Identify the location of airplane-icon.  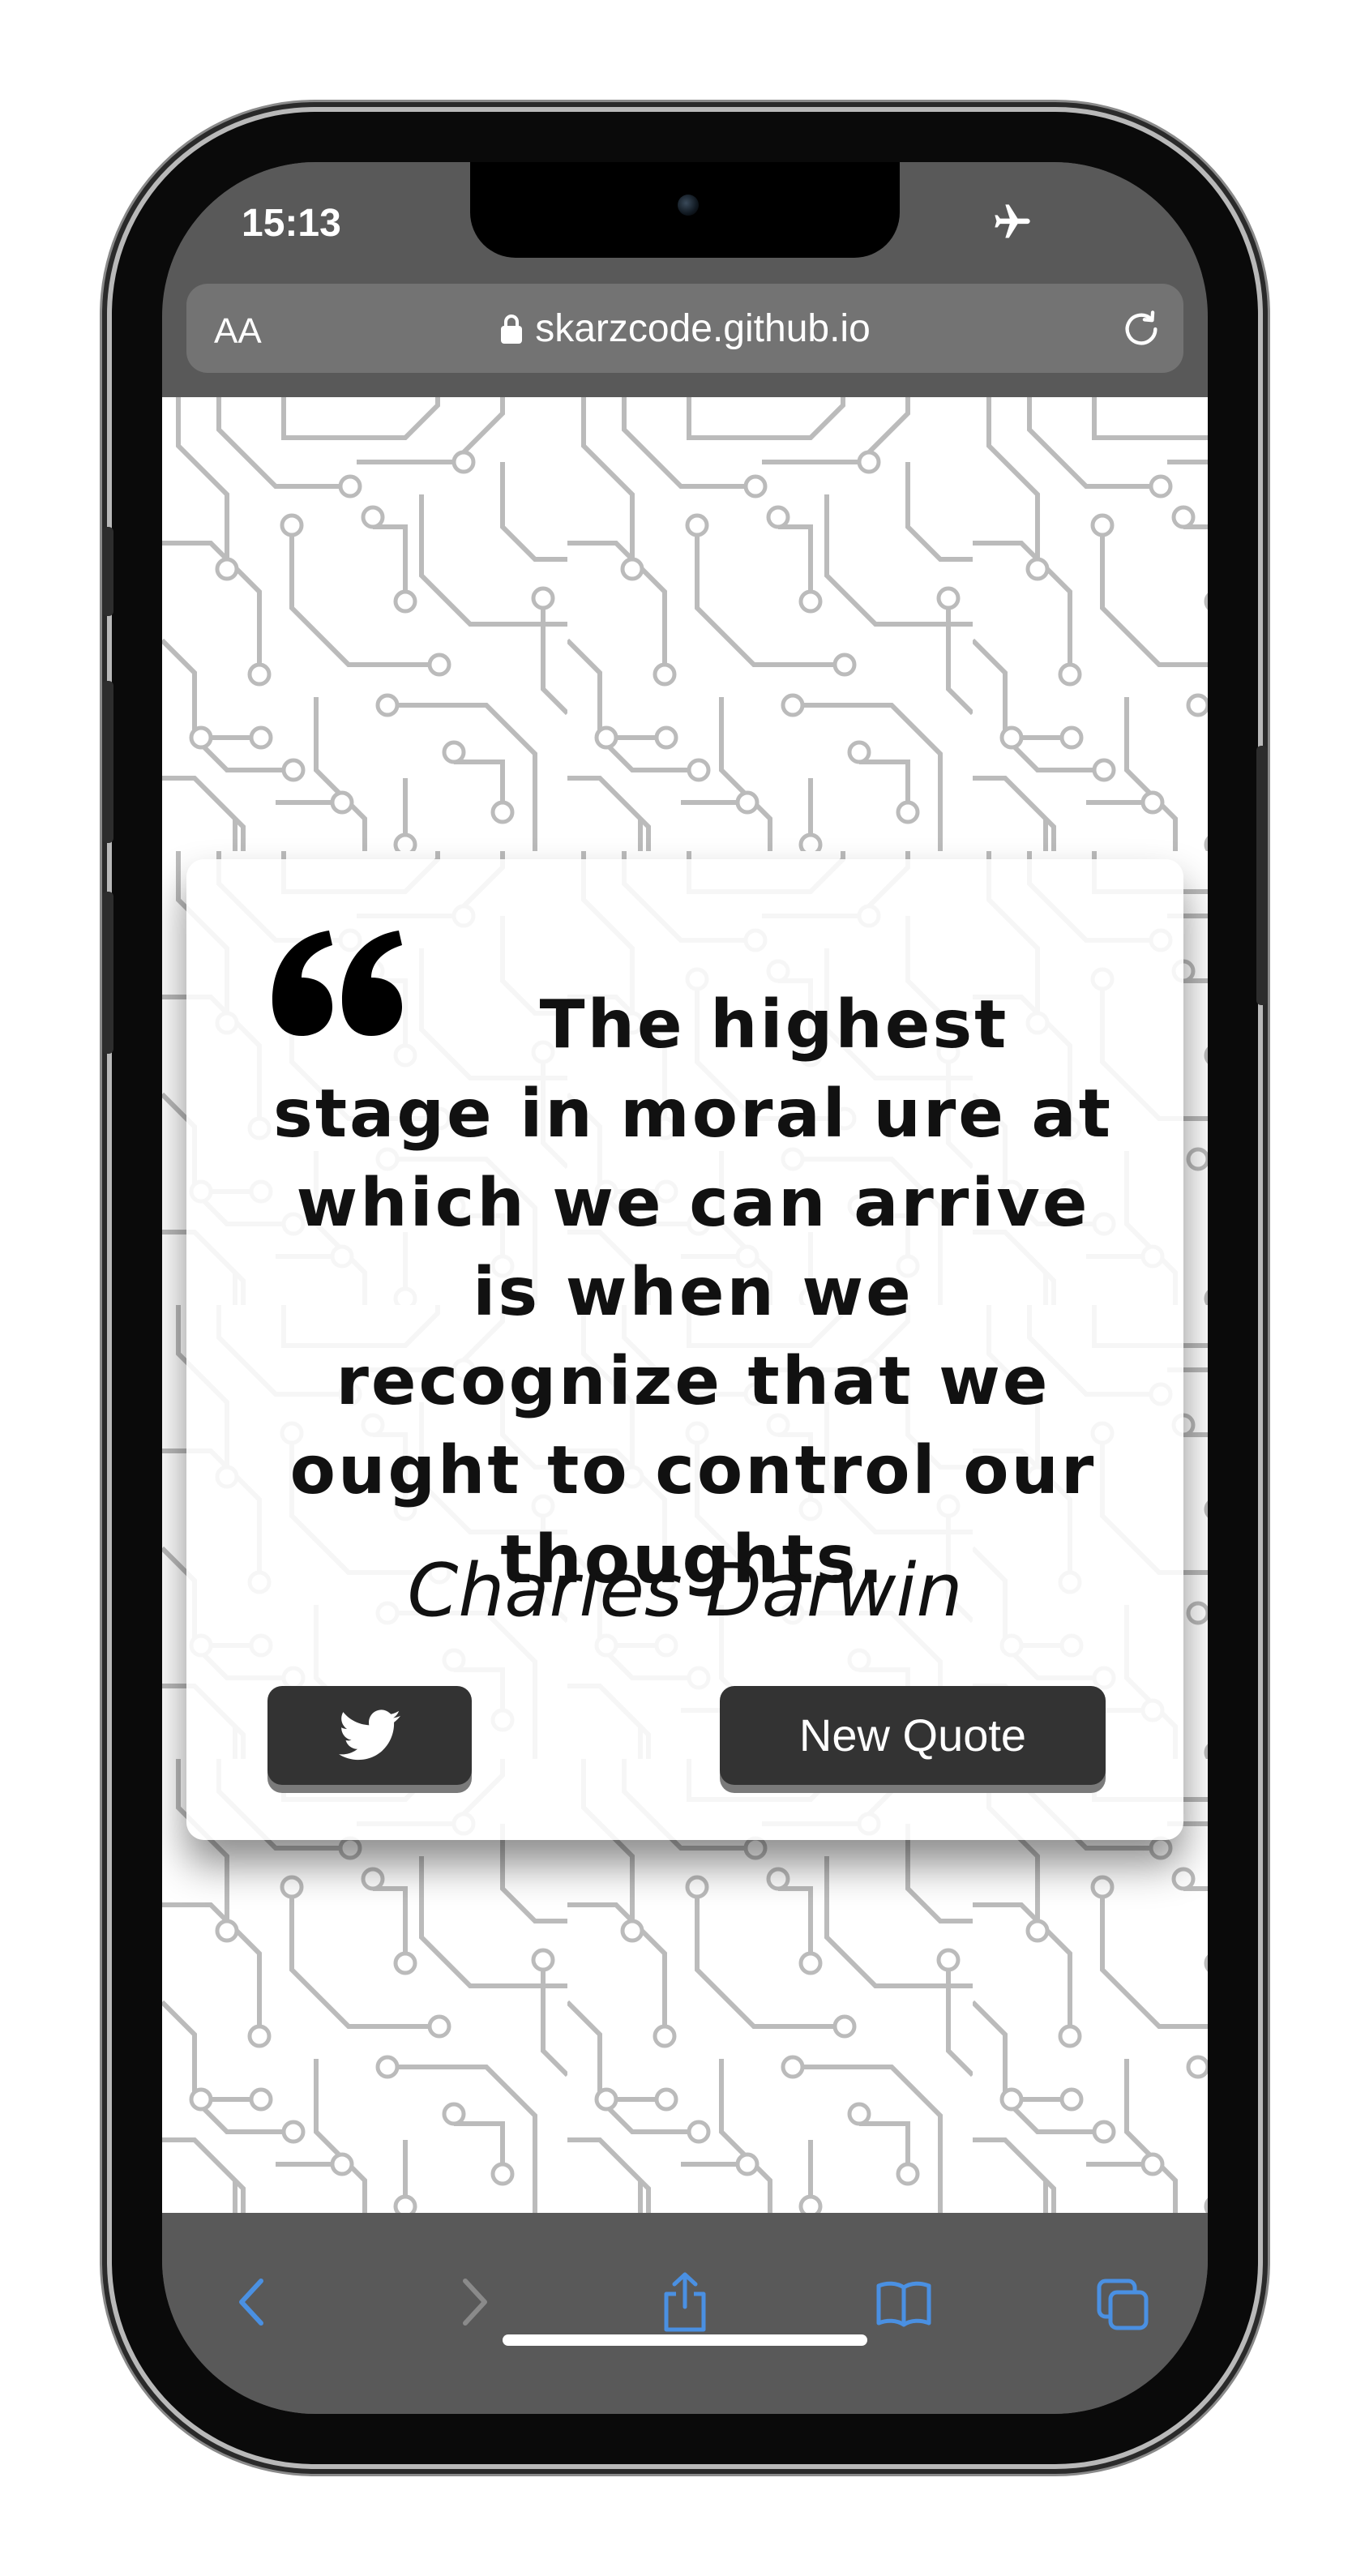
(1012, 221).